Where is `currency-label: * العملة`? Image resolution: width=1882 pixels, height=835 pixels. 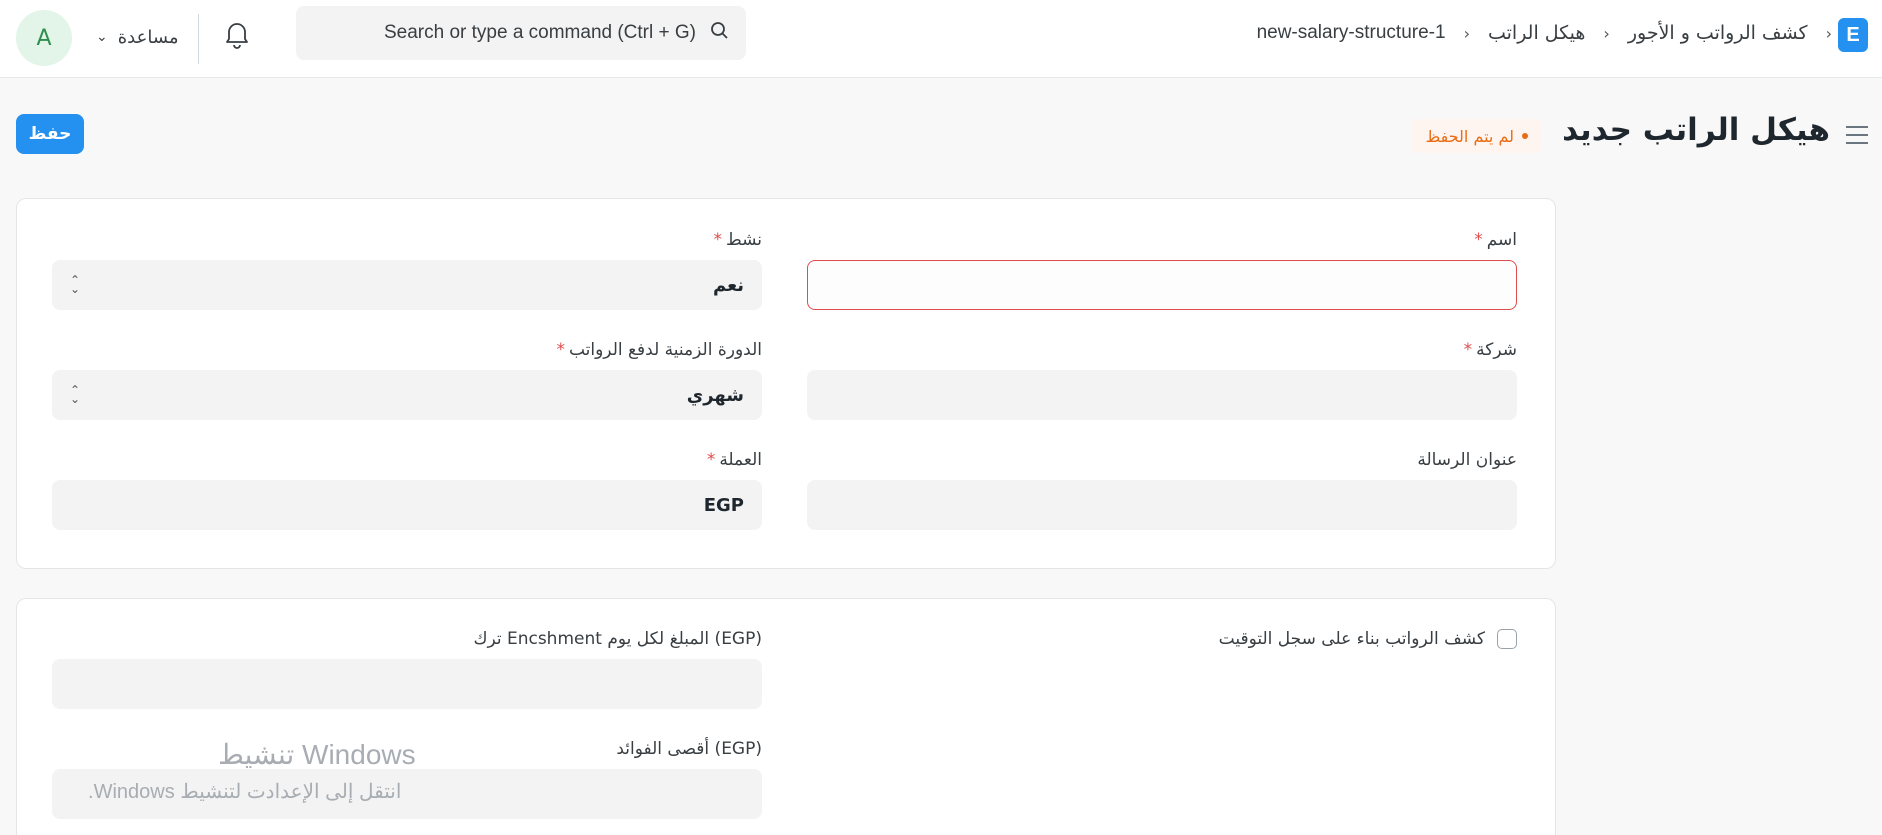
currency-label: * العملة is located at coordinates (734, 460).